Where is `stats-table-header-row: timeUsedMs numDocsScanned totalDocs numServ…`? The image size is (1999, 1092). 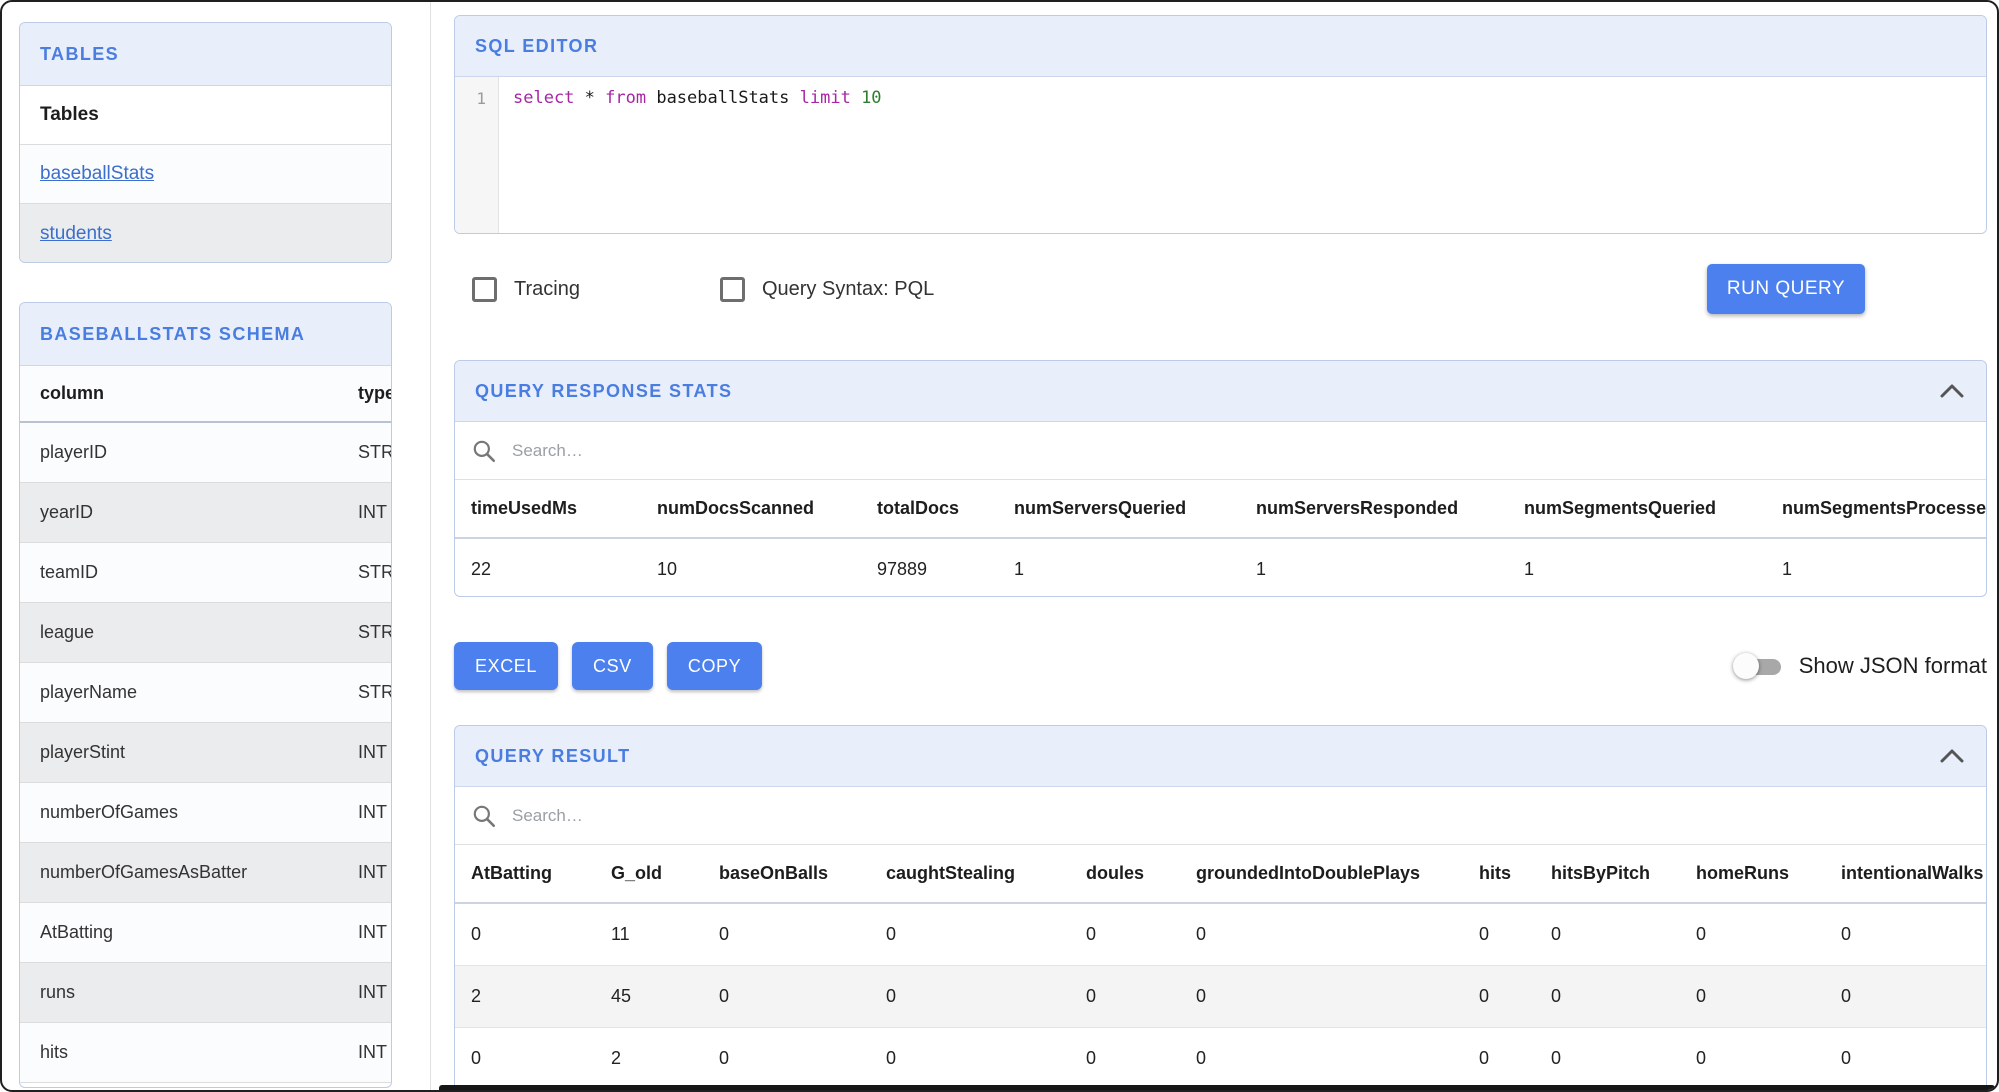
stats-table-header-row: timeUsedMs numDocsScanned totalDocs numServ… is located at coordinates (1220, 509).